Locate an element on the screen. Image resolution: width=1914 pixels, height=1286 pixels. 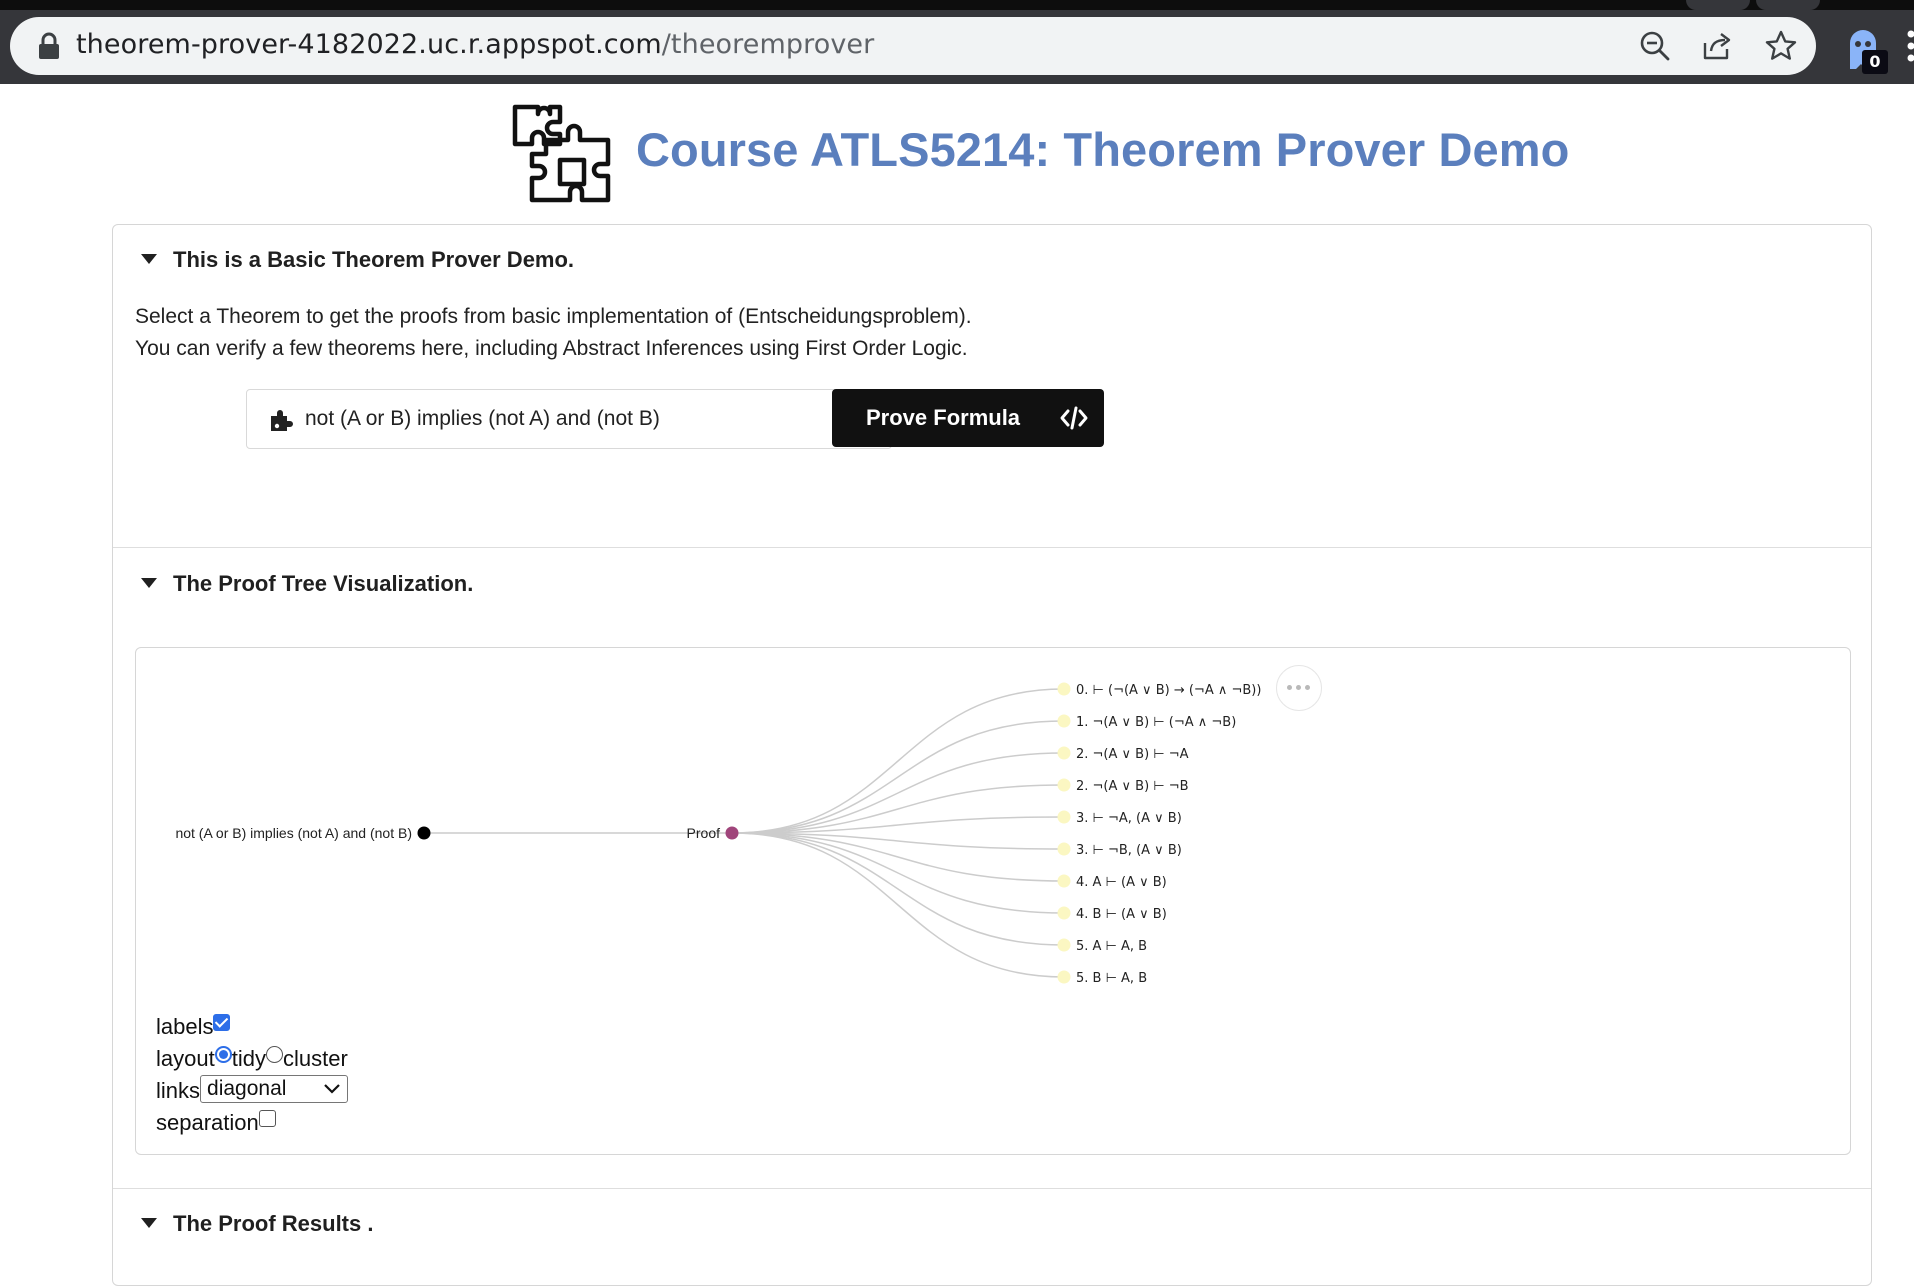
code-icon is located at coordinates (1074, 418).